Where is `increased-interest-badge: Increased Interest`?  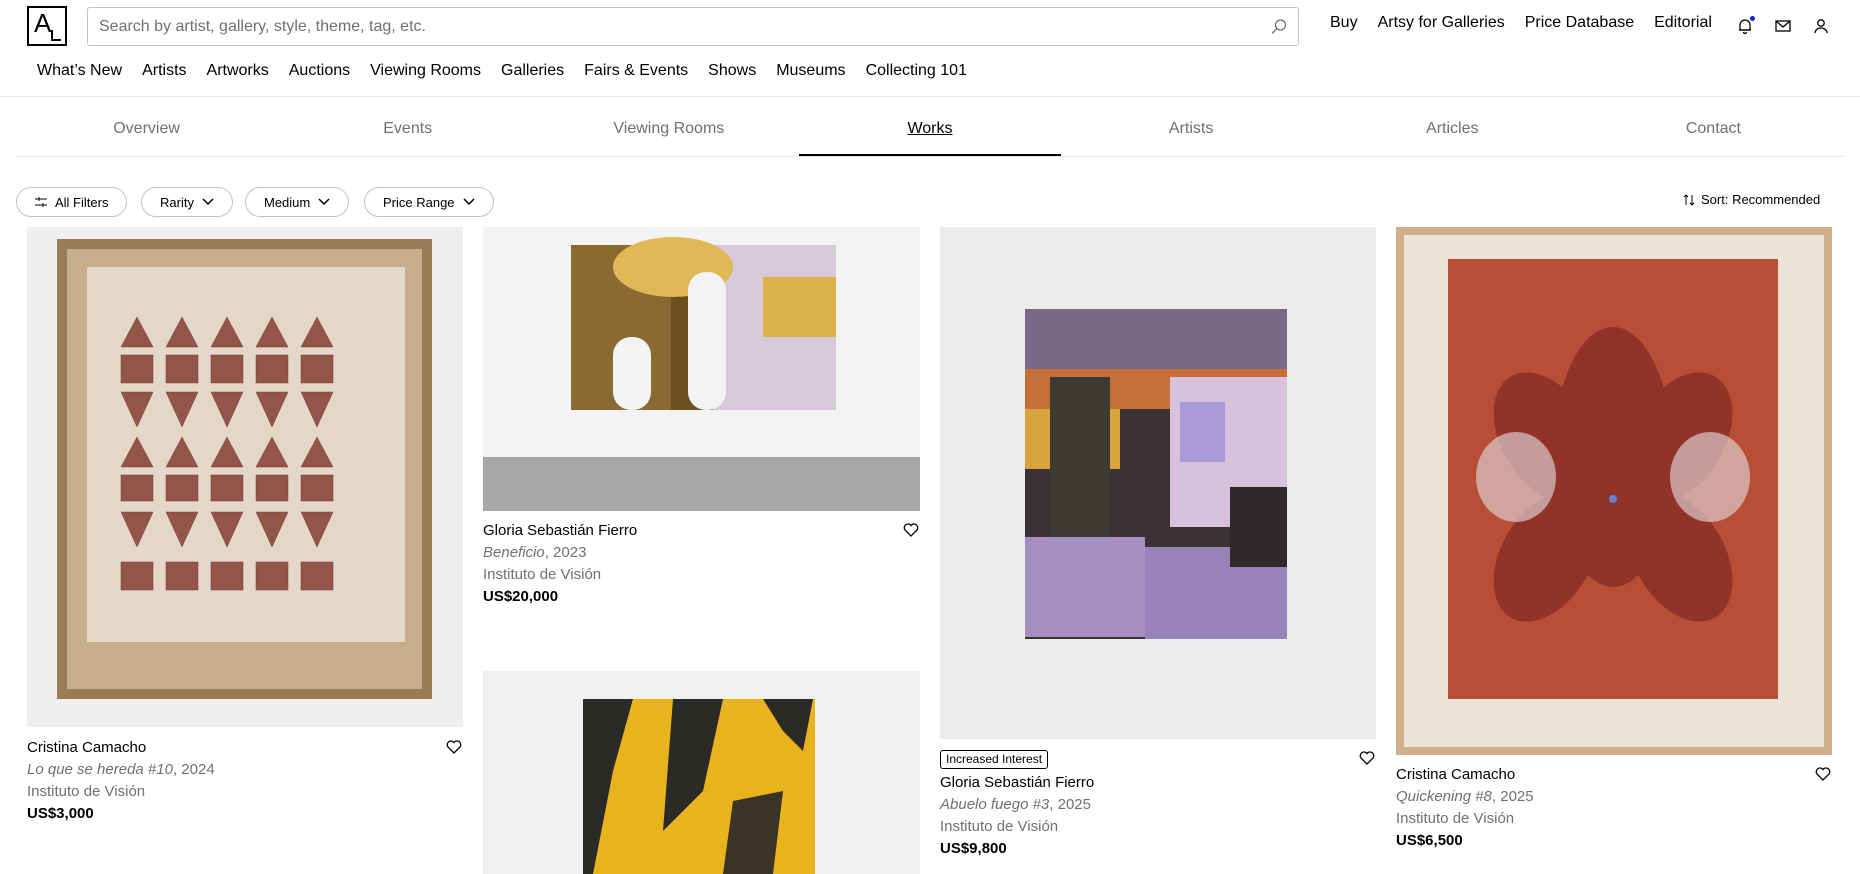
increased-interest-badge: Increased Interest is located at coordinates (994, 759).